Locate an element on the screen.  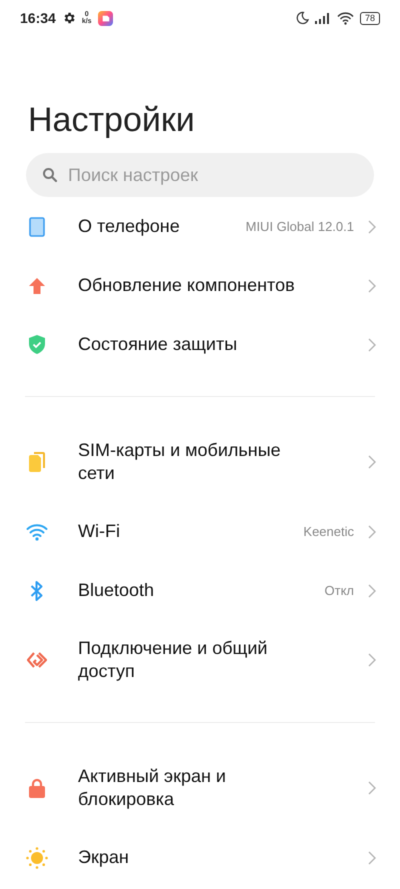
item-label: Bluetooth is located at coordinates (117, 590).